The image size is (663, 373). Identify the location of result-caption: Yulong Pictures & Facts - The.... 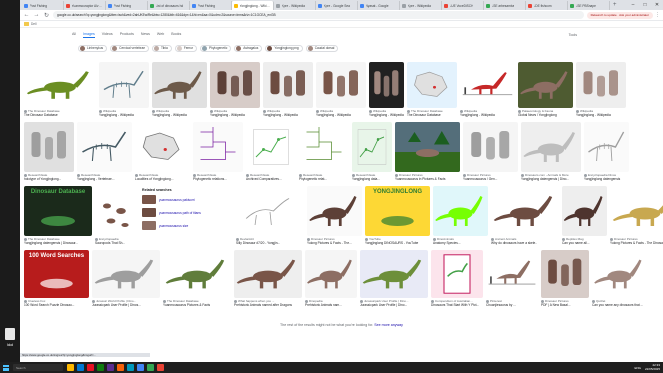
(334, 243).